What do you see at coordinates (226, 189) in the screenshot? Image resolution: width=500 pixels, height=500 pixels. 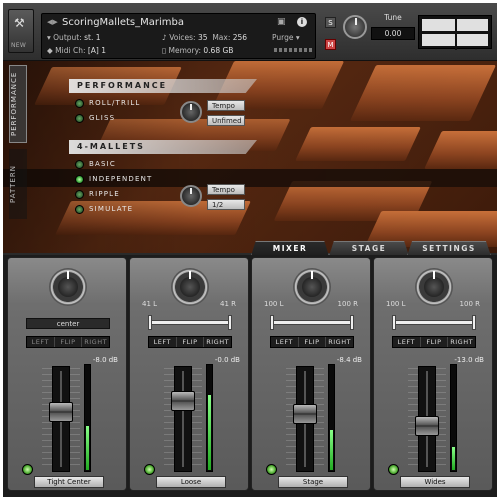 I see `mallets-tempo-select: Tempo` at bounding box center [226, 189].